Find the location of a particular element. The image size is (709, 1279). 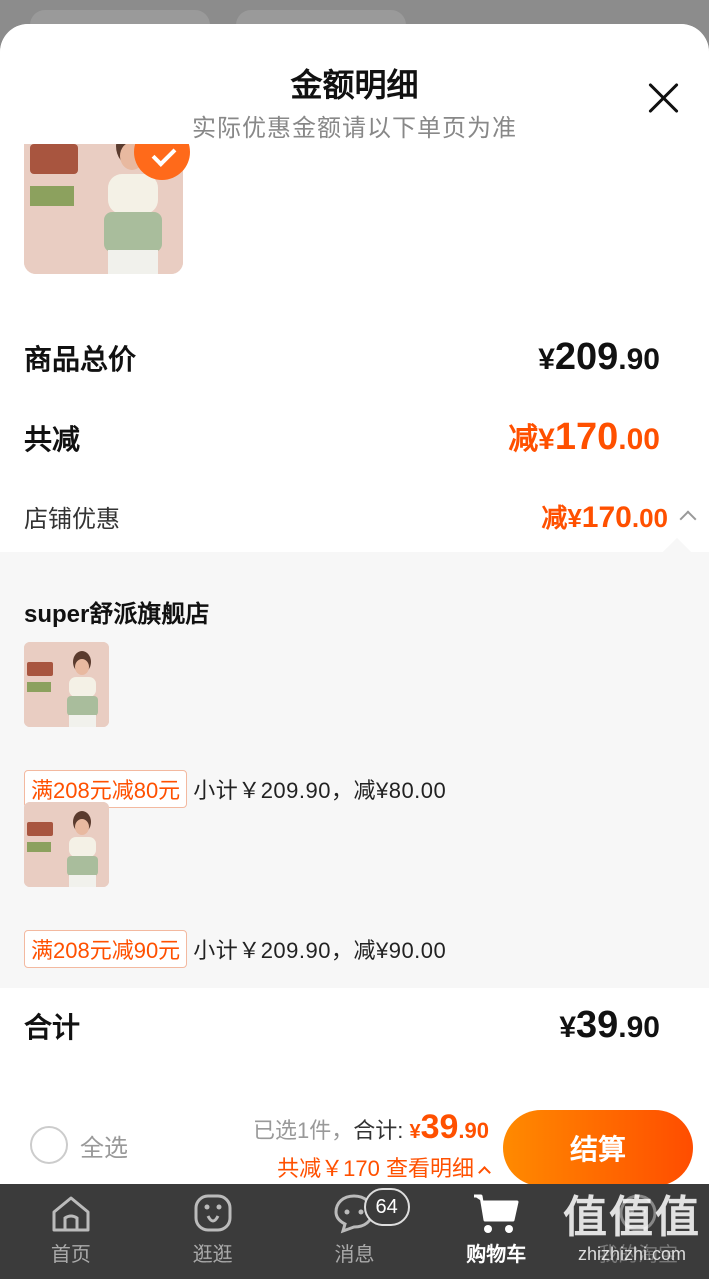

selected-summary: 已选1件，合计: ¥39.90 is located at coordinates (371, 1127).